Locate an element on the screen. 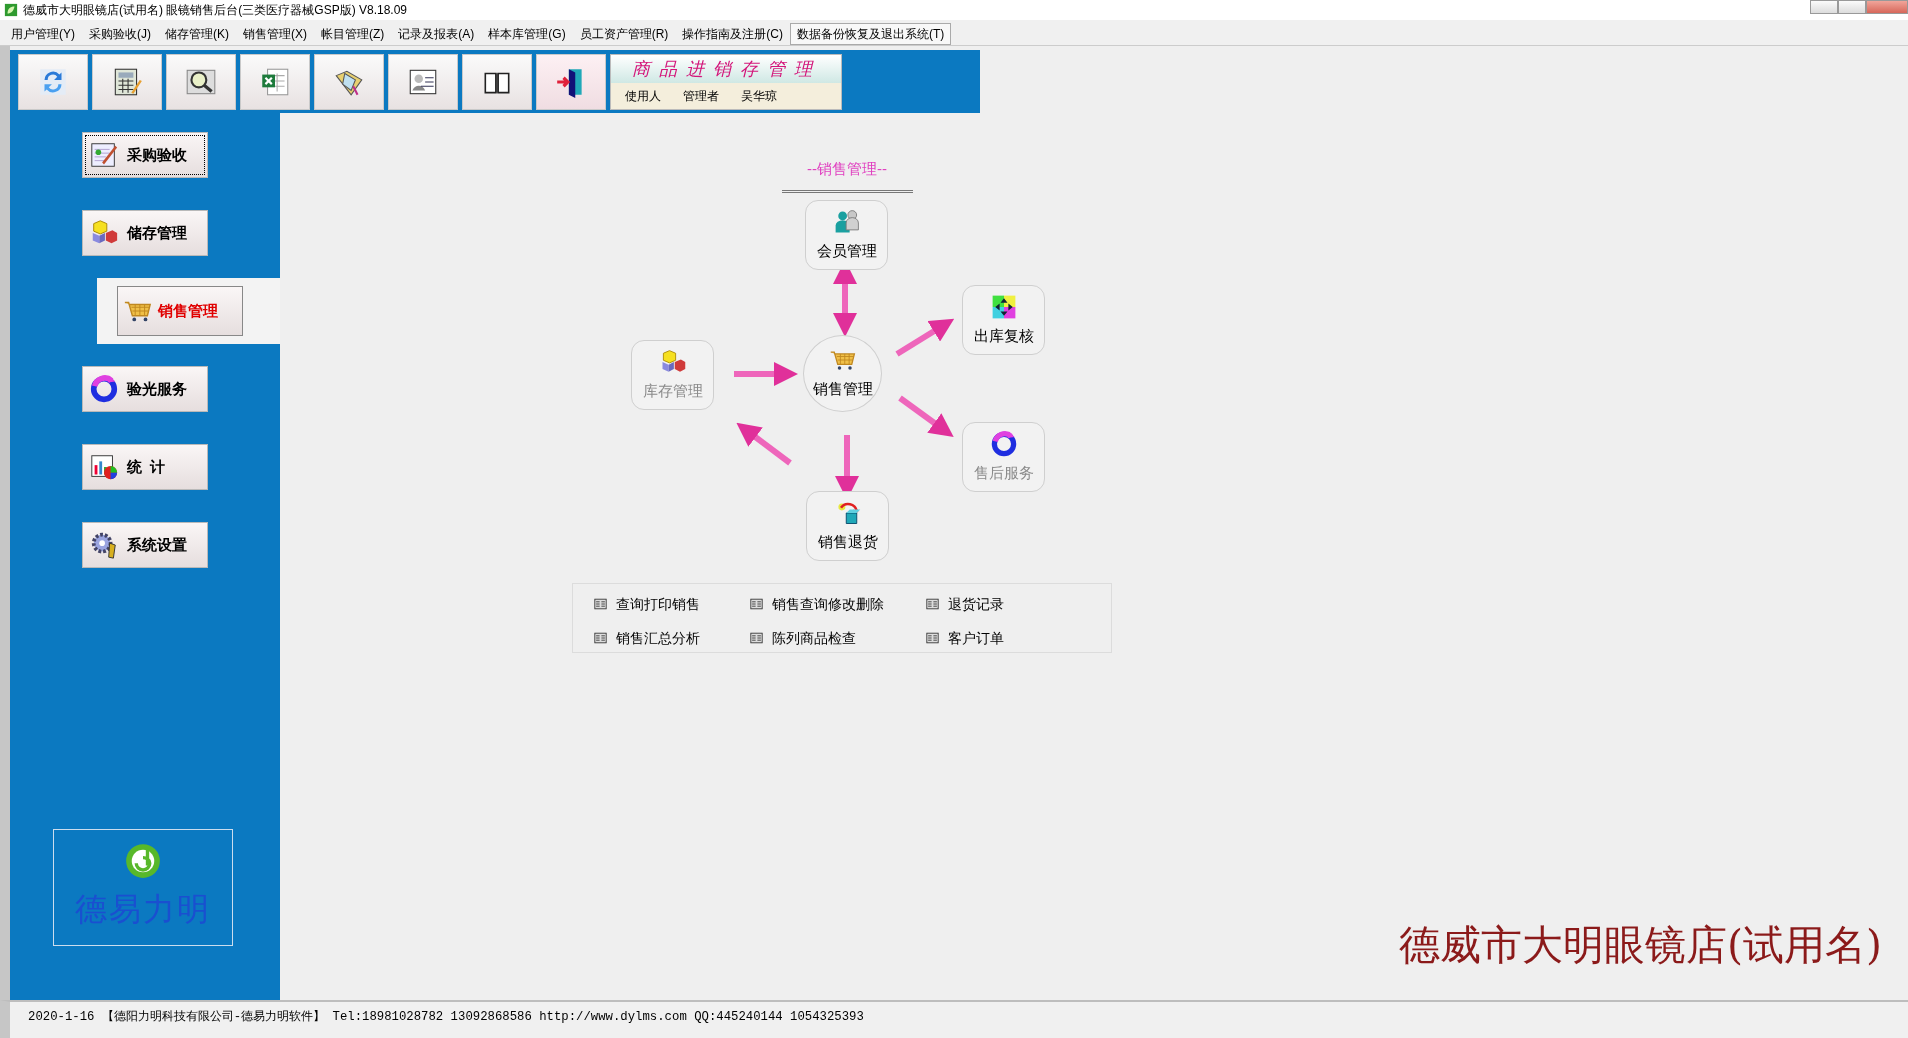 The image size is (1908, 1038). sidebar-button: 统 计 is located at coordinates (145, 467).